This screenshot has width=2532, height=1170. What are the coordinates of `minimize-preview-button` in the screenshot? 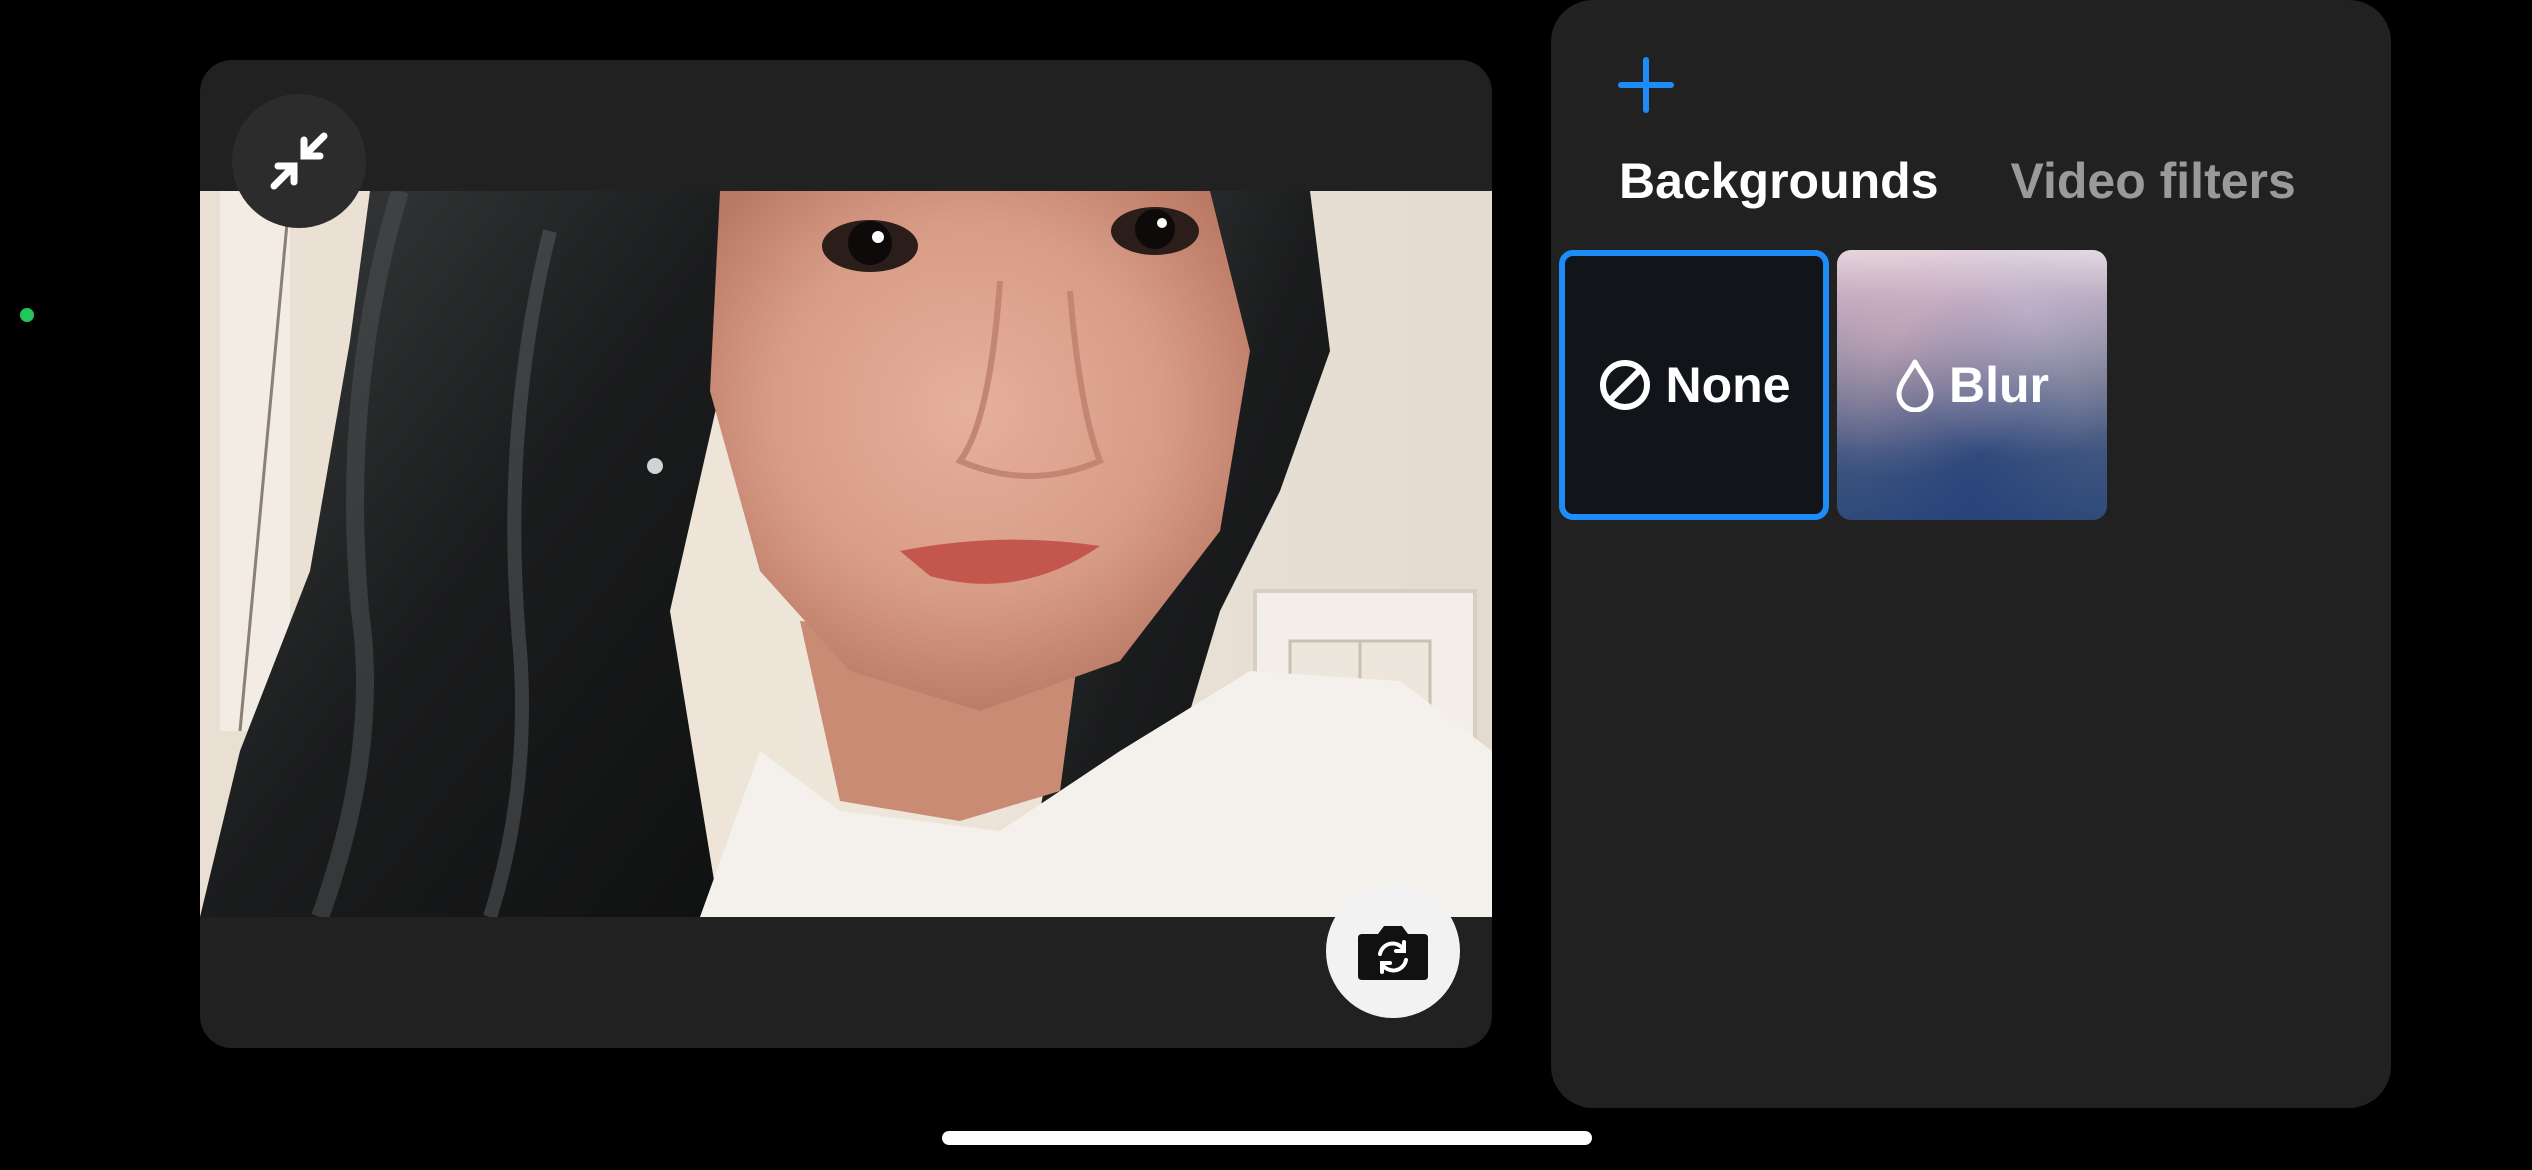 It's located at (299, 161).